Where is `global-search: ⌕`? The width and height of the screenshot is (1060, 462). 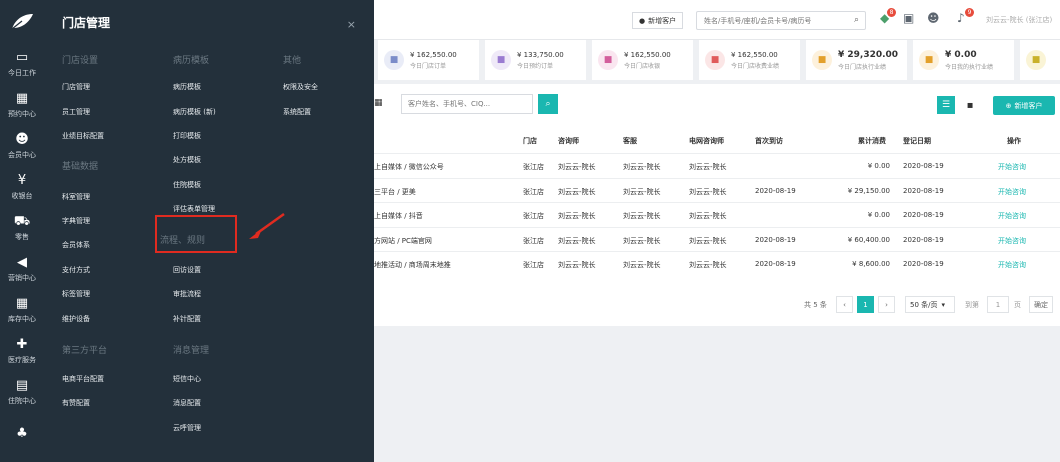
global-search: ⌕ is located at coordinates (781, 20).